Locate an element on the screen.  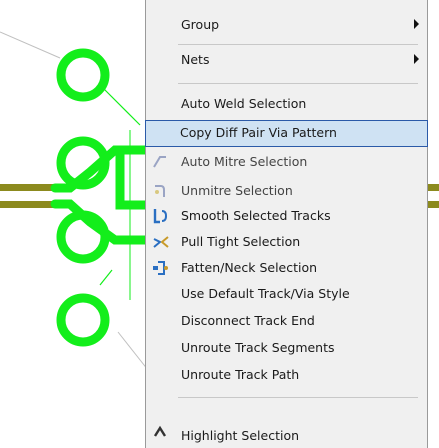
menu-item-smooth-selected-tracks: Smooth Selected Tracks is located at coordinates (286, 216).